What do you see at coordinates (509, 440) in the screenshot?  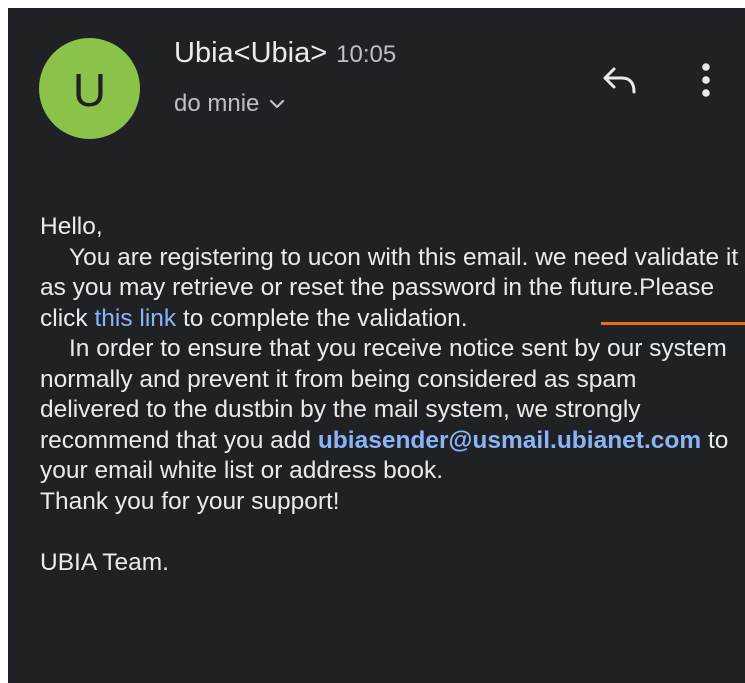 I see `sender-email-link: ubiasender@usmail.ubianet.com` at bounding box center [509, 440].